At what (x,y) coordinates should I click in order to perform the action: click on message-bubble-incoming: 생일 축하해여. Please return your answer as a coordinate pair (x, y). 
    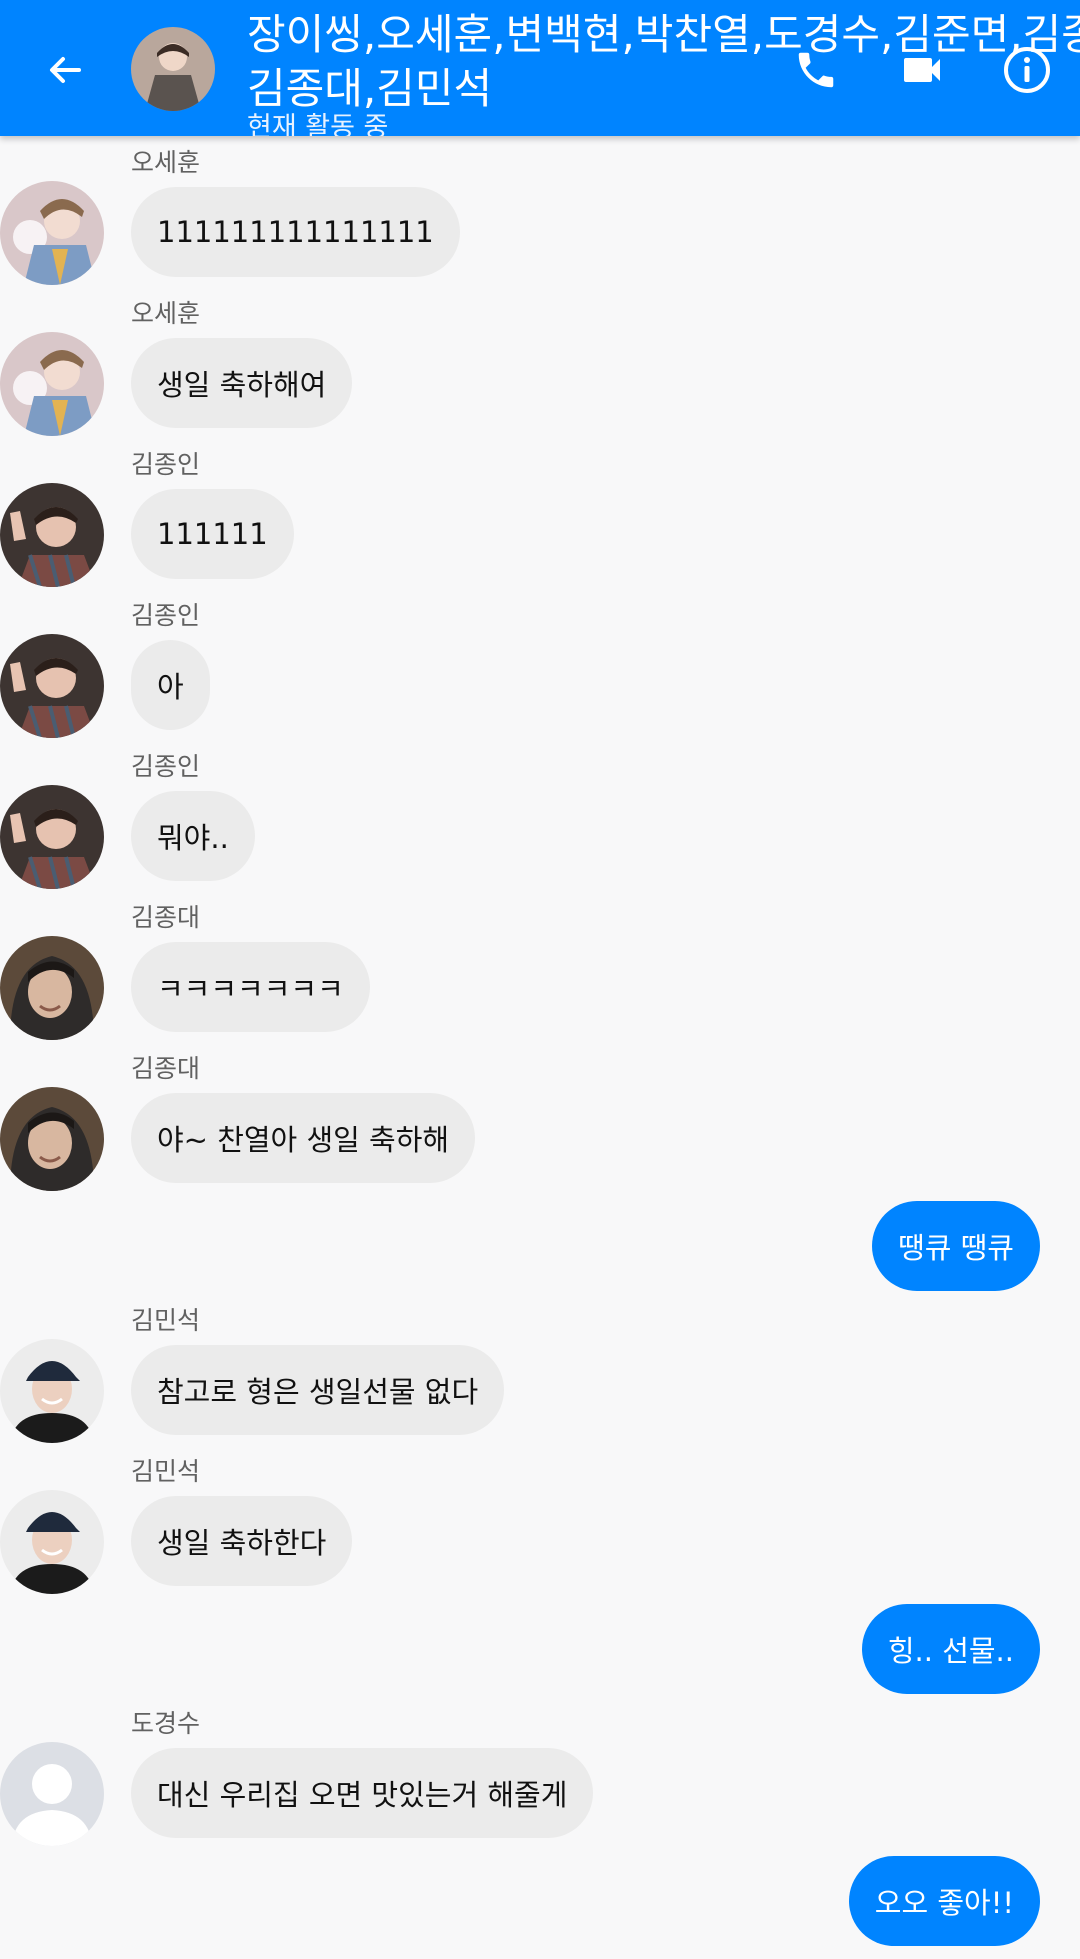
    Looking at the image, I should click on (242, 383).